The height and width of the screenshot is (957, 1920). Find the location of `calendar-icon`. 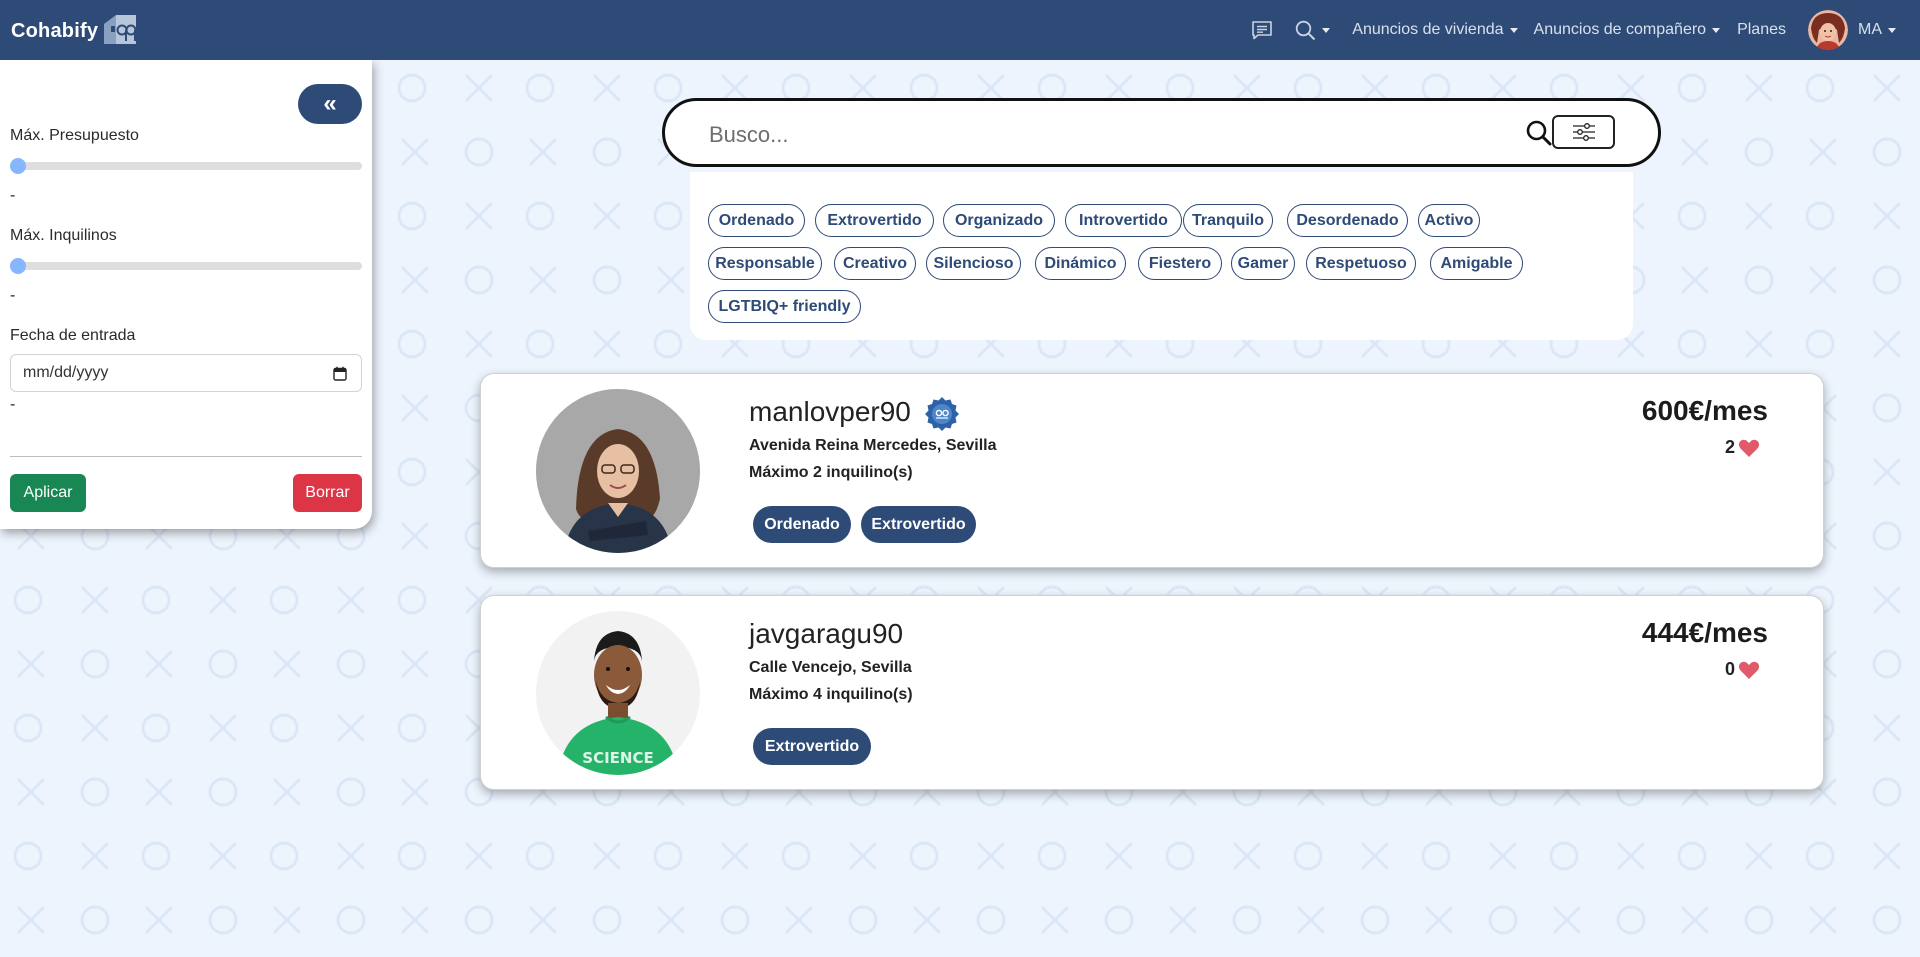

calendar-icon is located at coordinates (340, 376).